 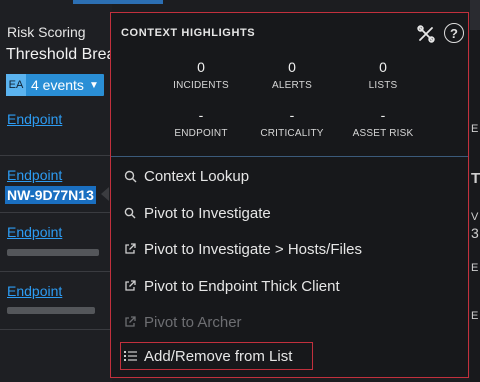 What do you see at coordinates (454, 33) in the screenshot?
I see `help-icon: ?` at bounding box center [454, 33].